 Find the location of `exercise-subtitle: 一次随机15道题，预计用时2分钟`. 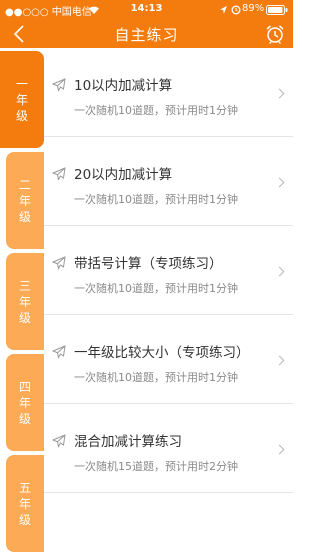

exercise-subtitle: 一次随机15道题，预计用时2分钟 is located at coordinates (156, 466).